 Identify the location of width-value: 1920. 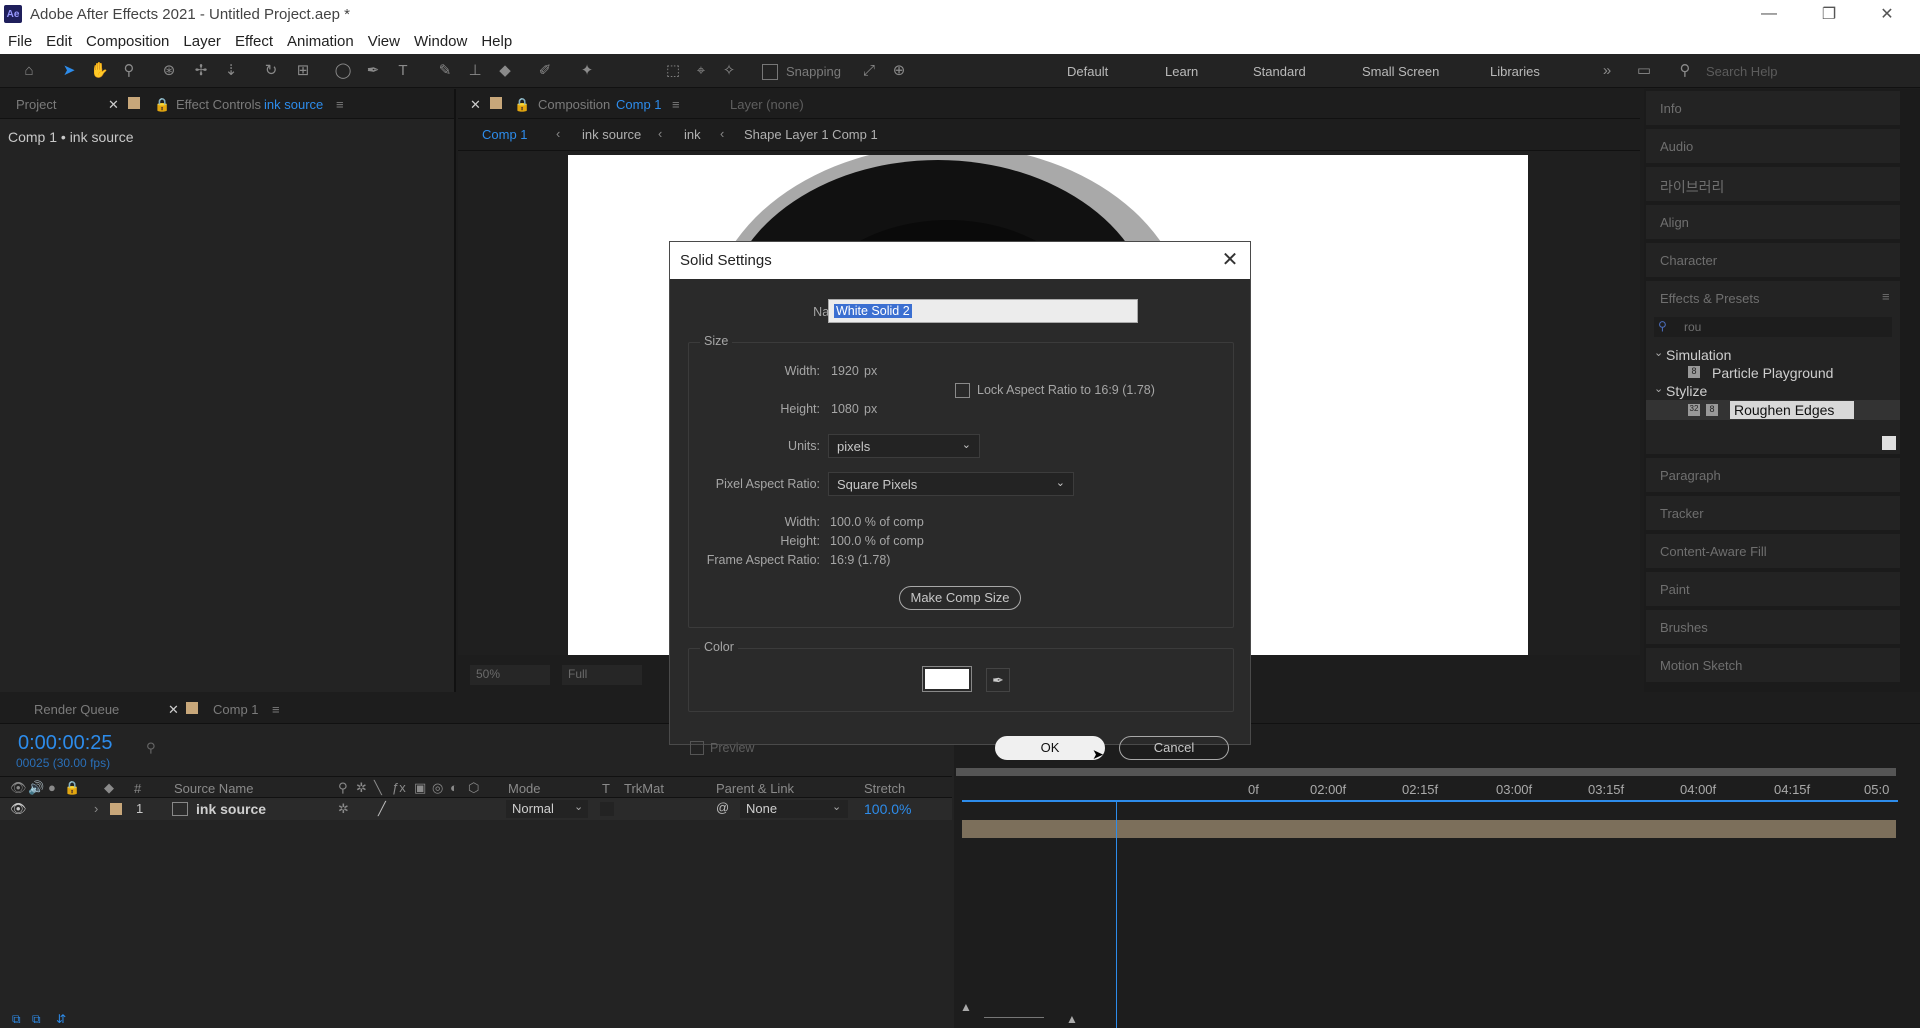
(845, 371).